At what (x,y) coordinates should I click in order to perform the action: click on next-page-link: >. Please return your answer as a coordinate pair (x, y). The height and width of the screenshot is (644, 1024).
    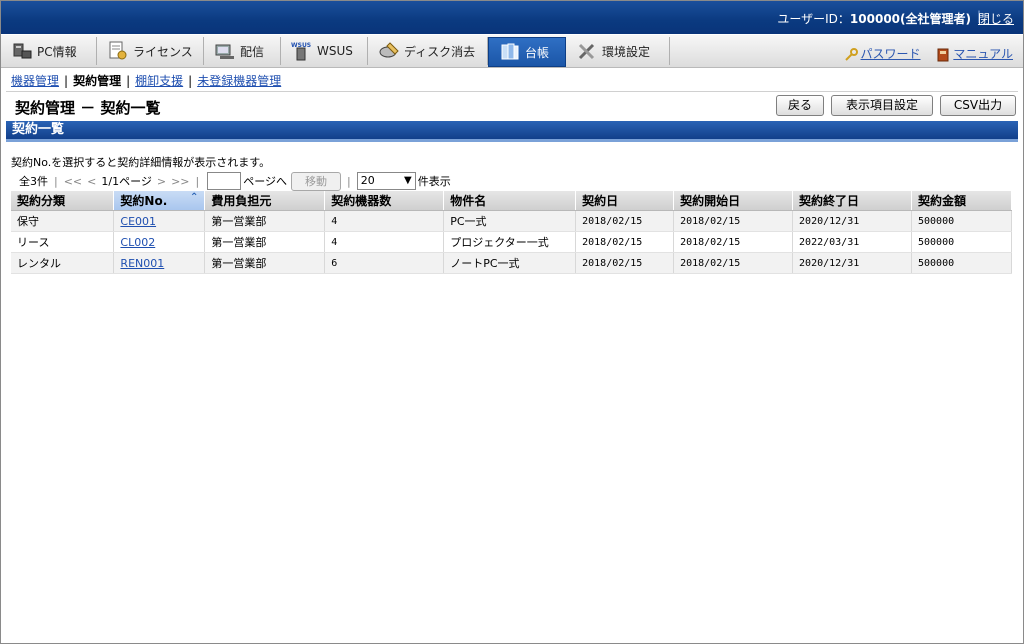
    Looking at the image, I should click on (161, 181).